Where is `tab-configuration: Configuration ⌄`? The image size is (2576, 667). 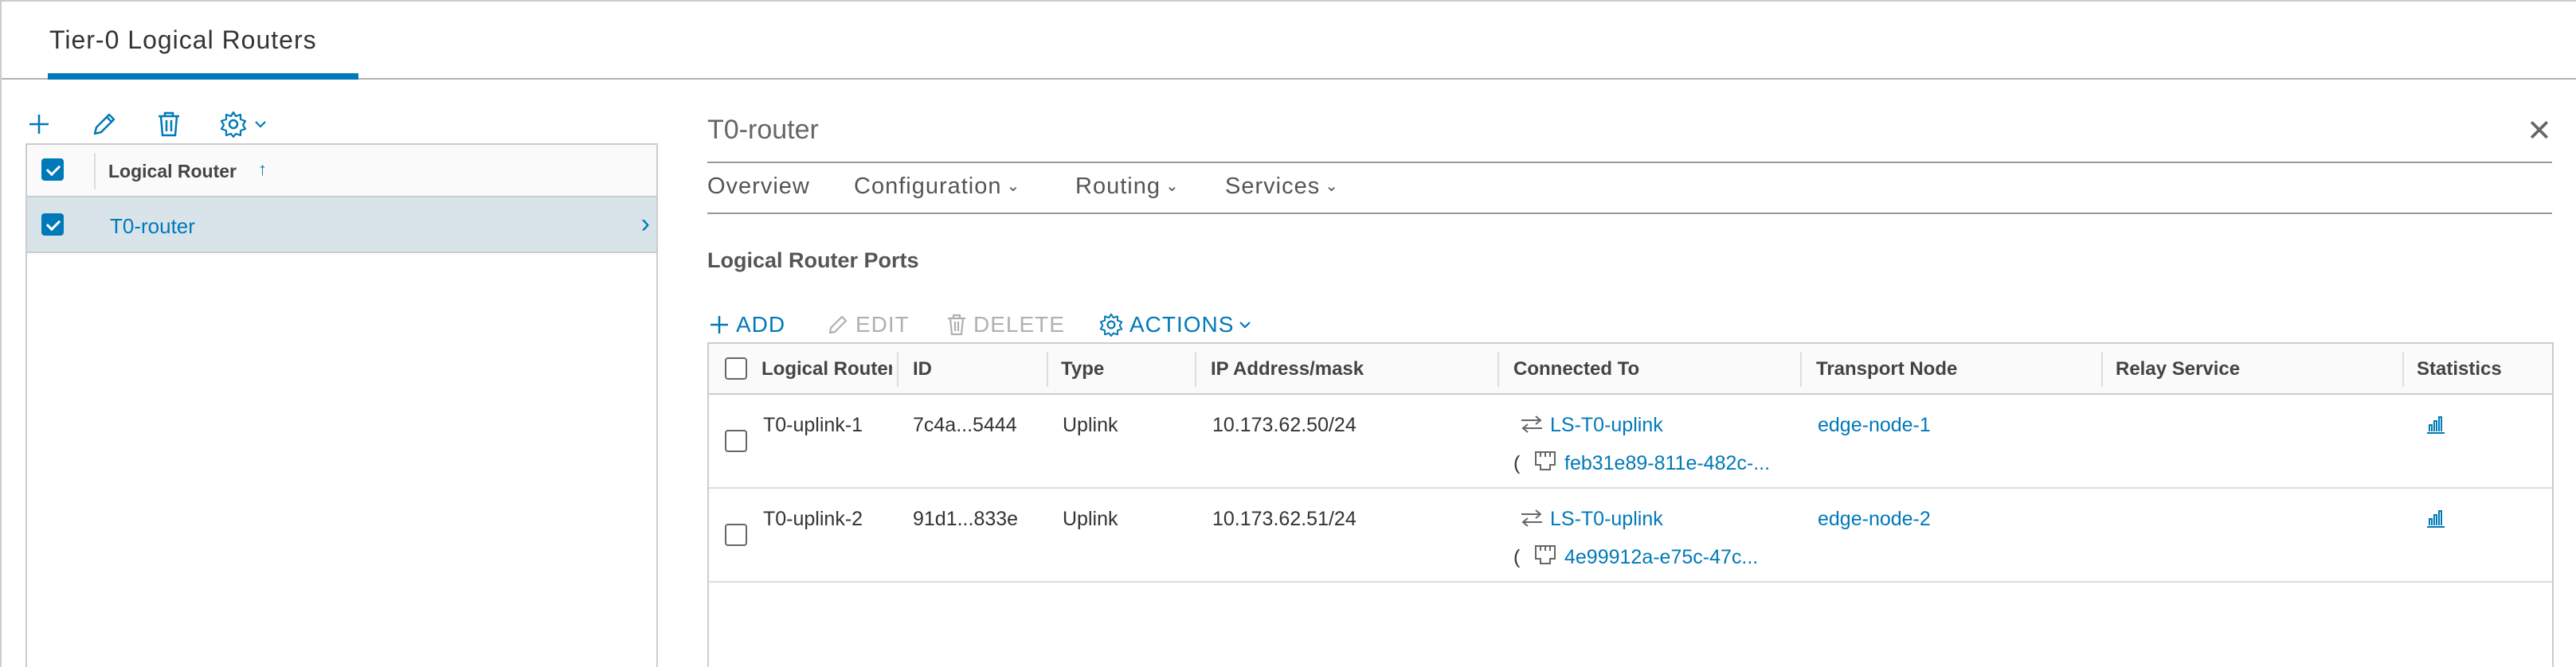 tab-configuration: Configuration ⌄ is located at coordinates (937, 190).